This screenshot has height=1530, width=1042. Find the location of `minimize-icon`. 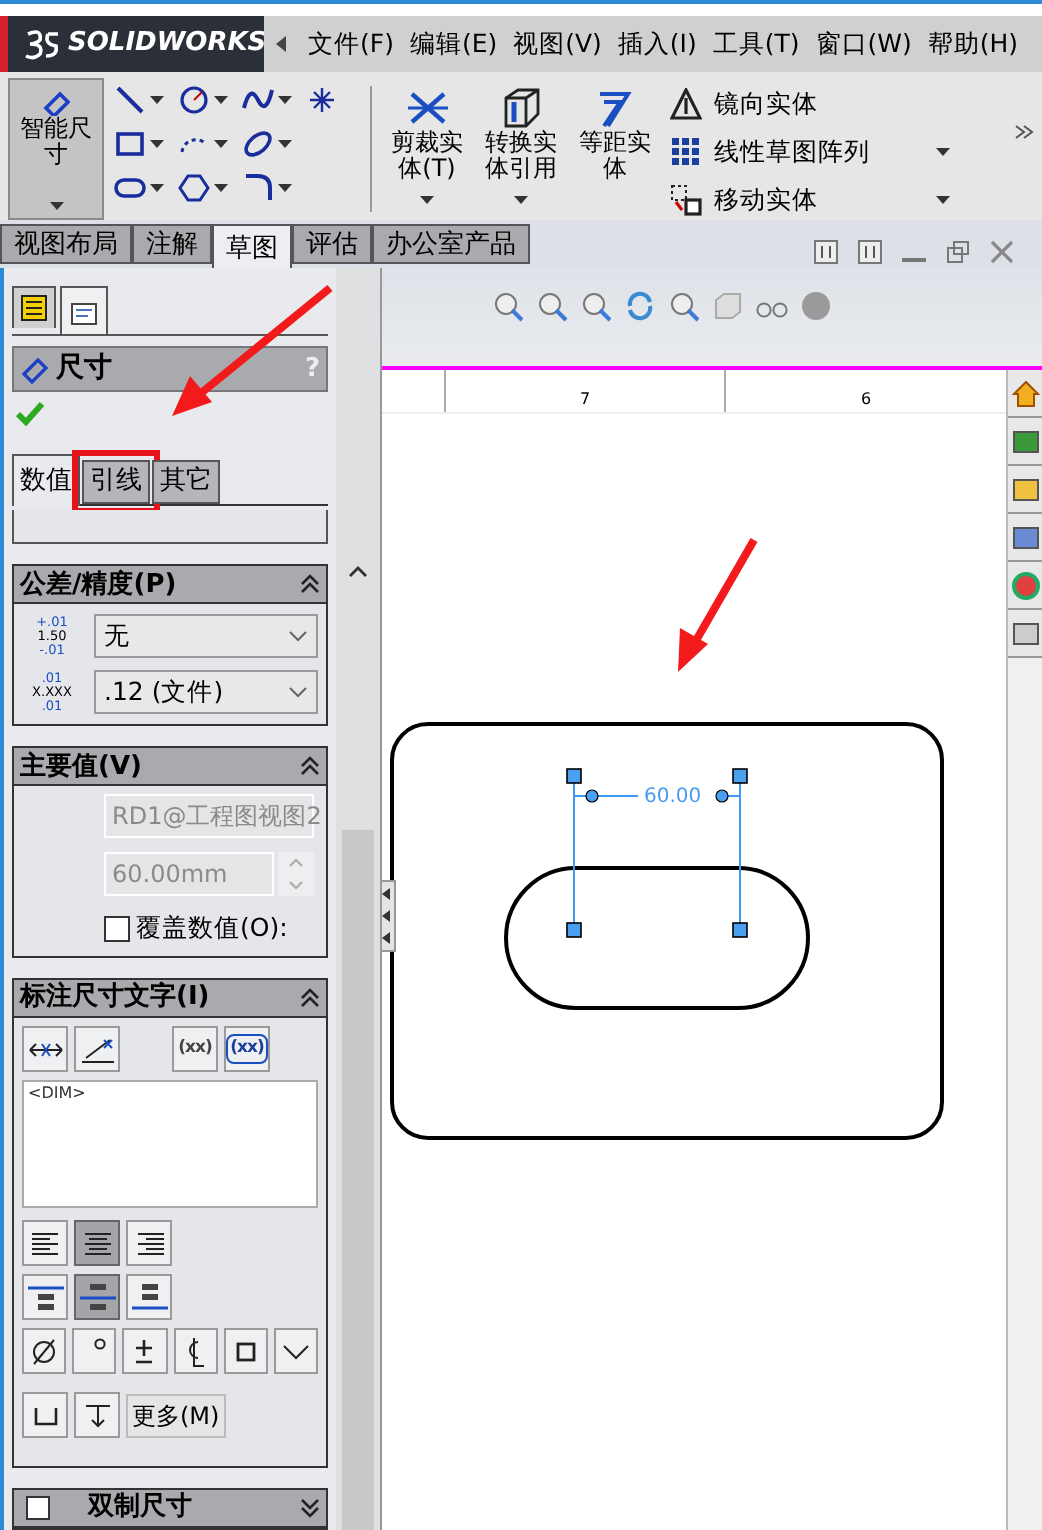

minimize-icon is located at coordinates (914, 260).